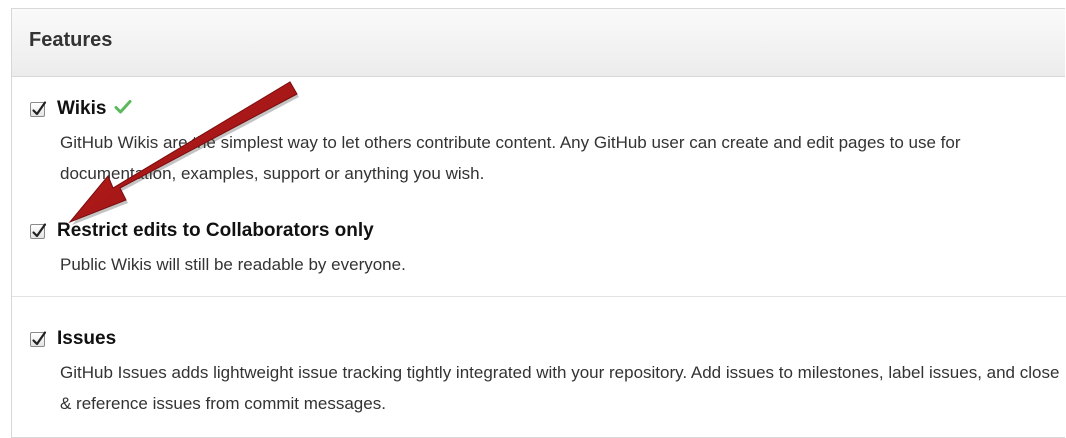 This screenshot has width=1066, height=438. What do you see at coordinates (123, 109) in the screenshot?
I see `green-checkmark-icon` at bounding box center [123, 109].